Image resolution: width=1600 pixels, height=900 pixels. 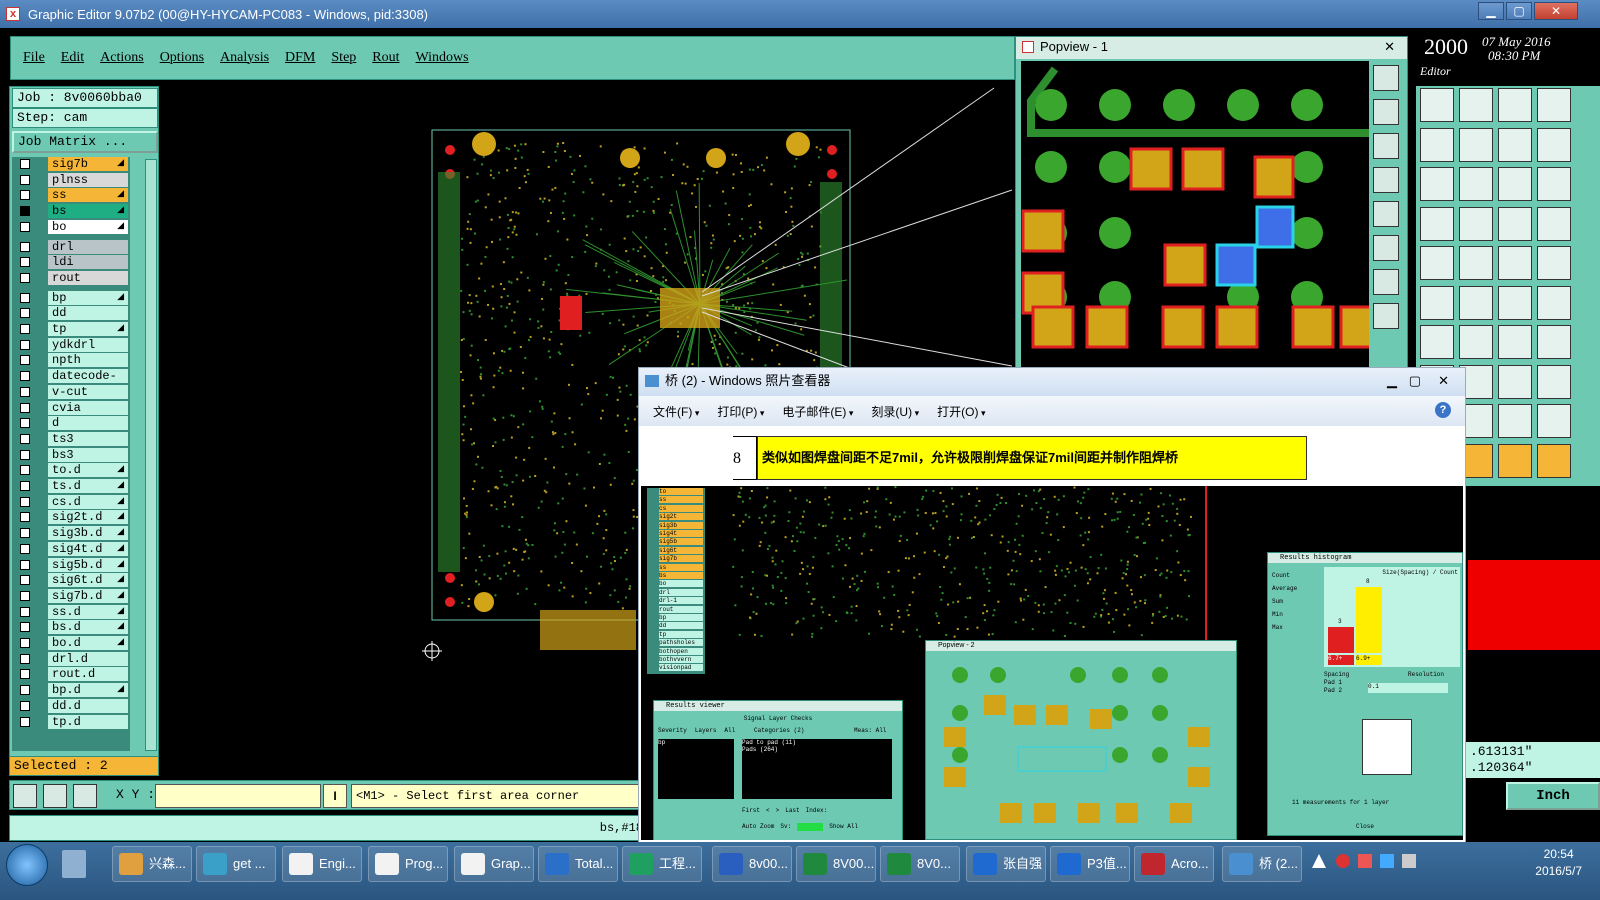 I want to click on layer-row: to.d ◢, so click(x=72, y=470).